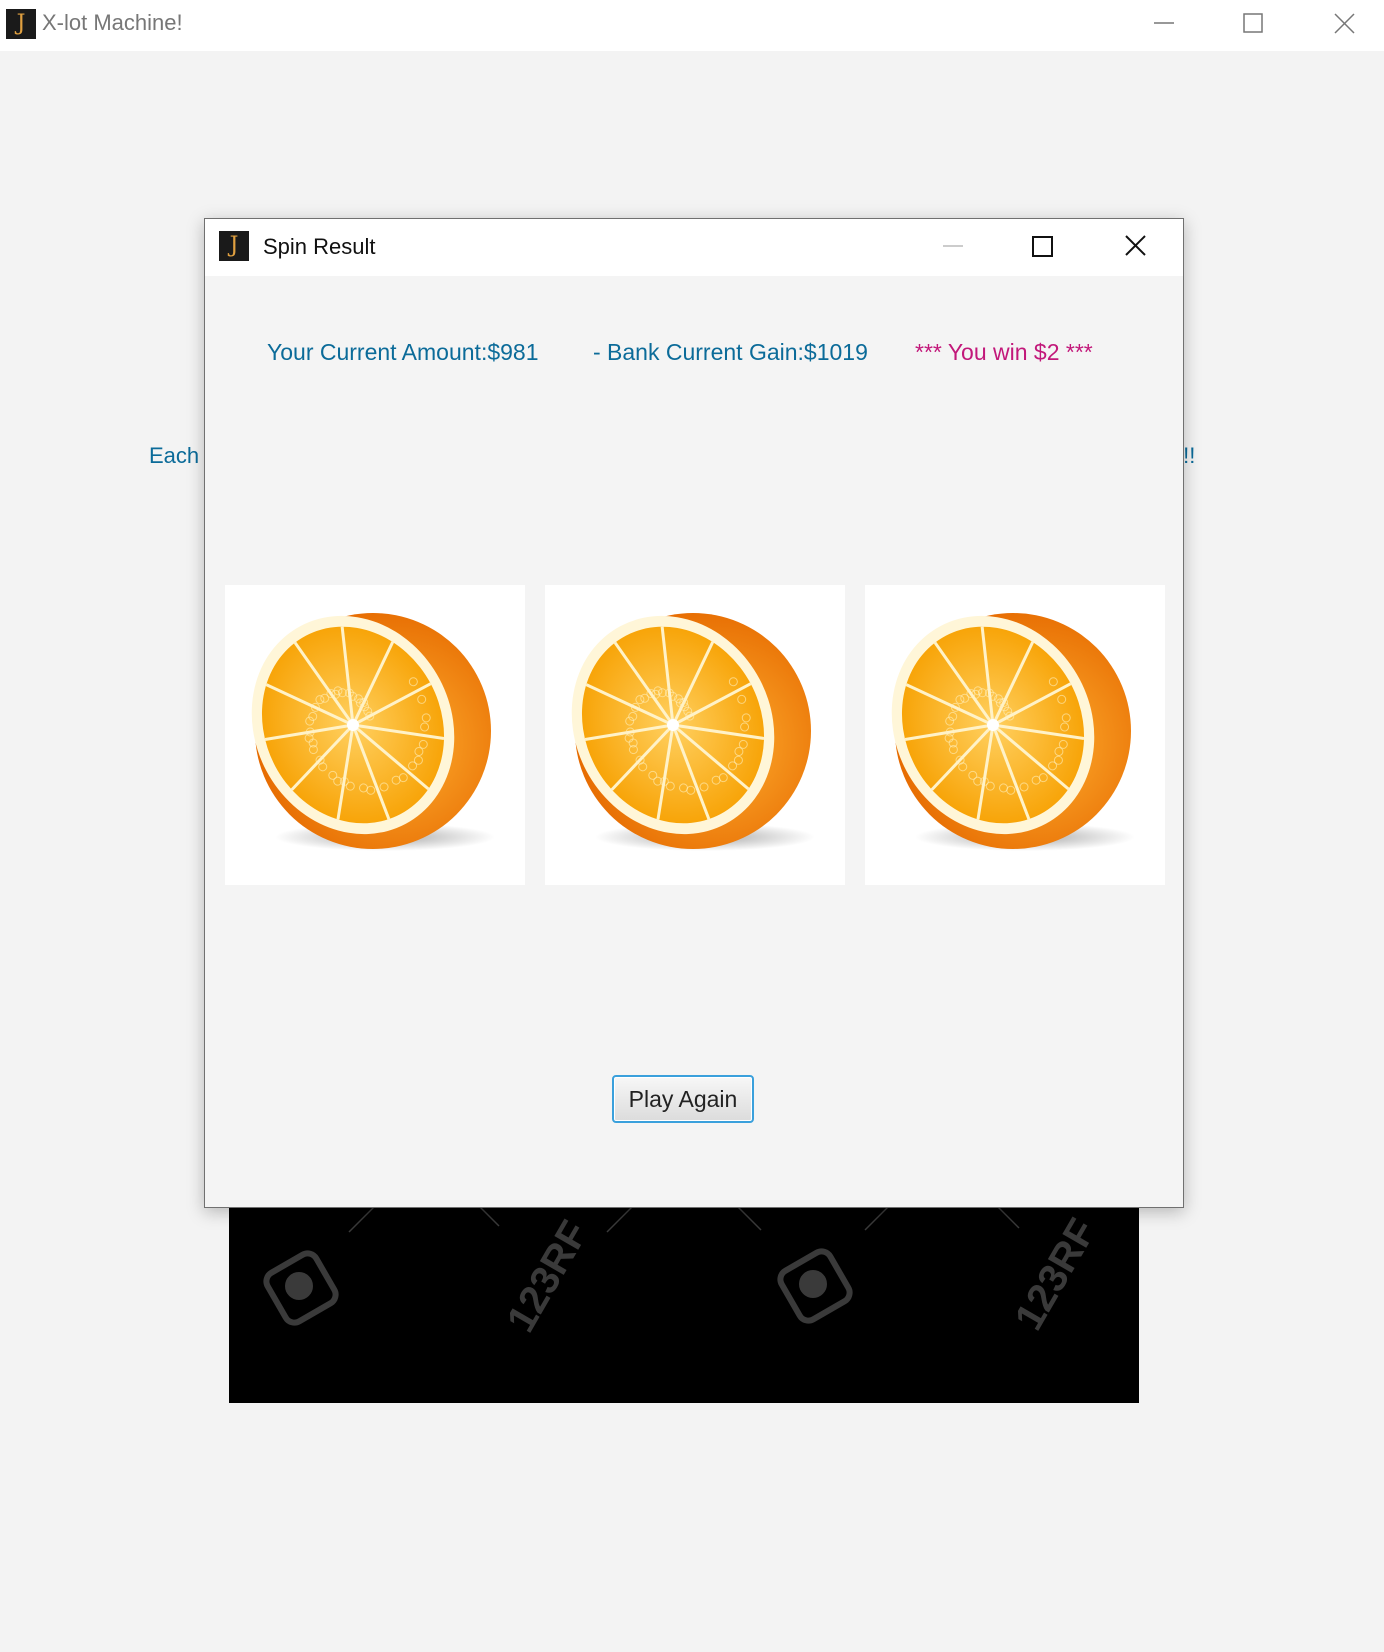 Image resolution: width=1384 pixels, height=1652 pixels. I want to click on dialog-close-button, so click(1134, 246).